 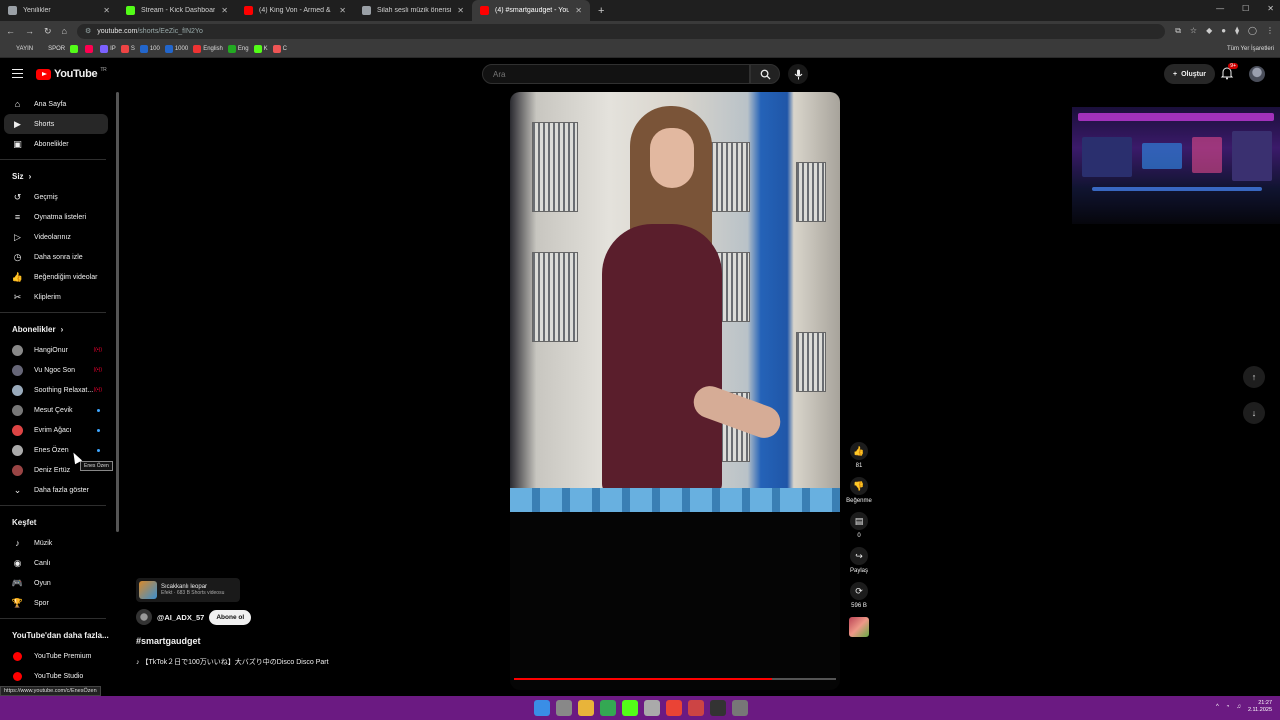 What do you see at coordinates (71, 73) in the screenshot?
I see `youtube-logo: YouTube TR` at bounding box center [71, 73].